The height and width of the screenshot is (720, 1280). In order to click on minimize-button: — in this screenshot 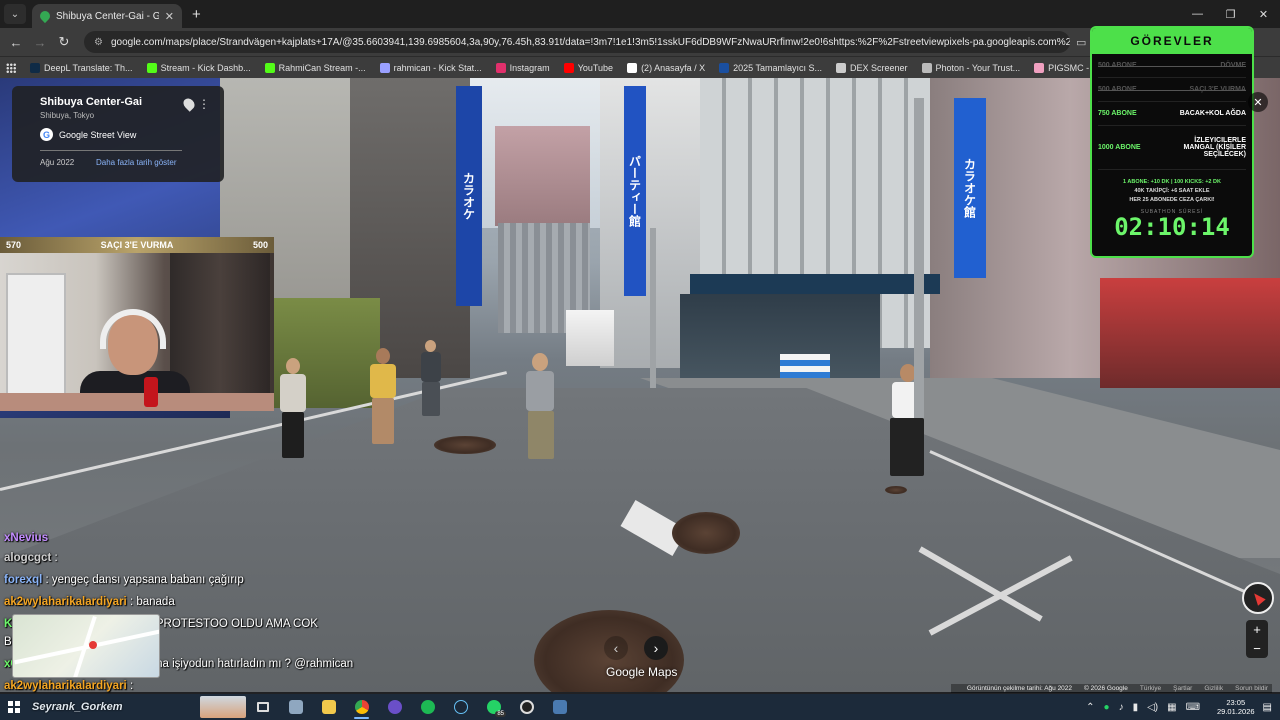, I will do `click(1197, 14)`.